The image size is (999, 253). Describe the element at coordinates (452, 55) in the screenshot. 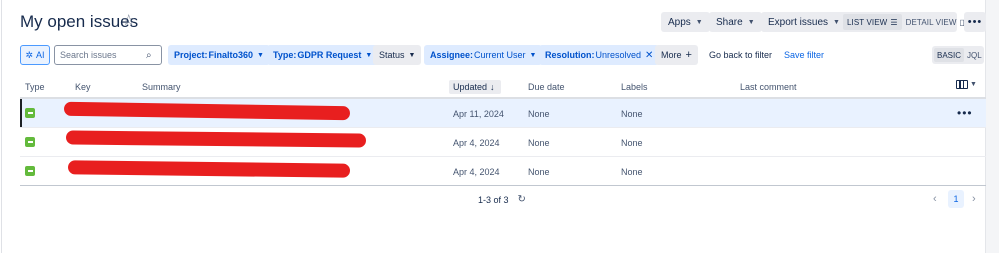

I see `assignee-filter-key: Assignee:` at that location.